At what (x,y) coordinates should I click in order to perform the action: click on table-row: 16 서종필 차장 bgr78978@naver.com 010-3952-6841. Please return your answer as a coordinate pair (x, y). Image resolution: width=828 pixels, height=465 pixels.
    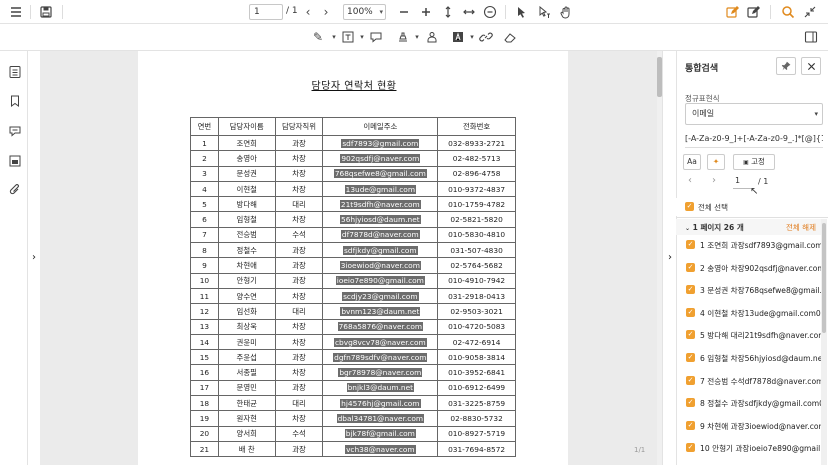
    Looking at the image, I should click on (353, 372).